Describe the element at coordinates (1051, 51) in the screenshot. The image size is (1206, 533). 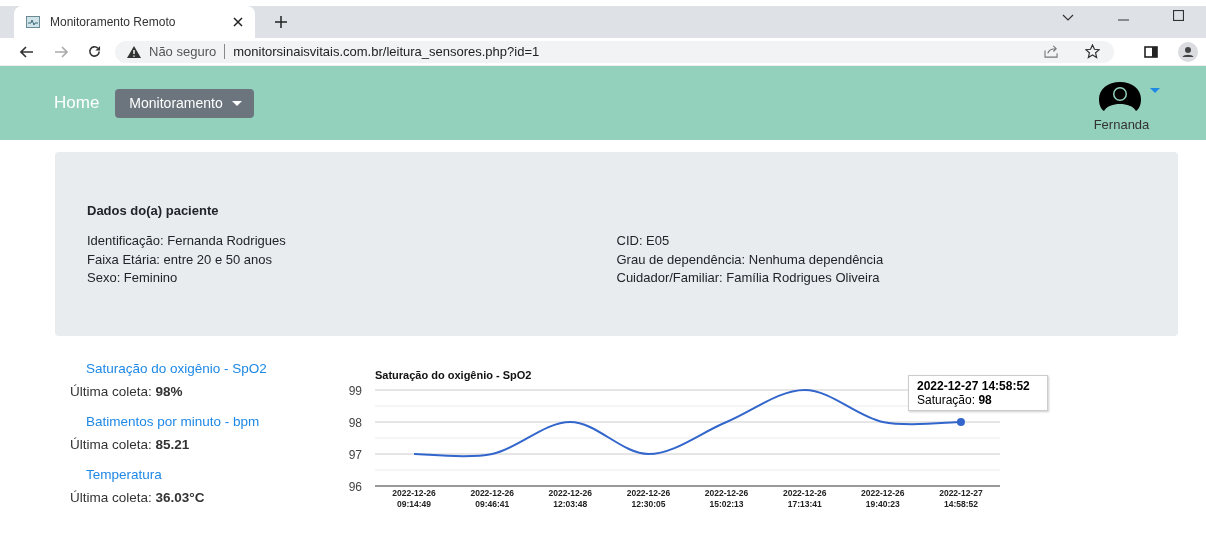
I see `share-icon` at that location.